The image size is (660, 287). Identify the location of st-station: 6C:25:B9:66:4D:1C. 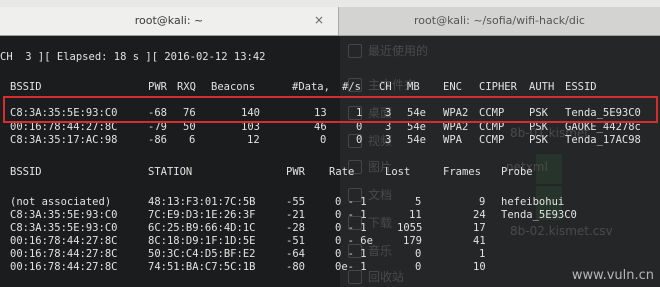
(202, 228).